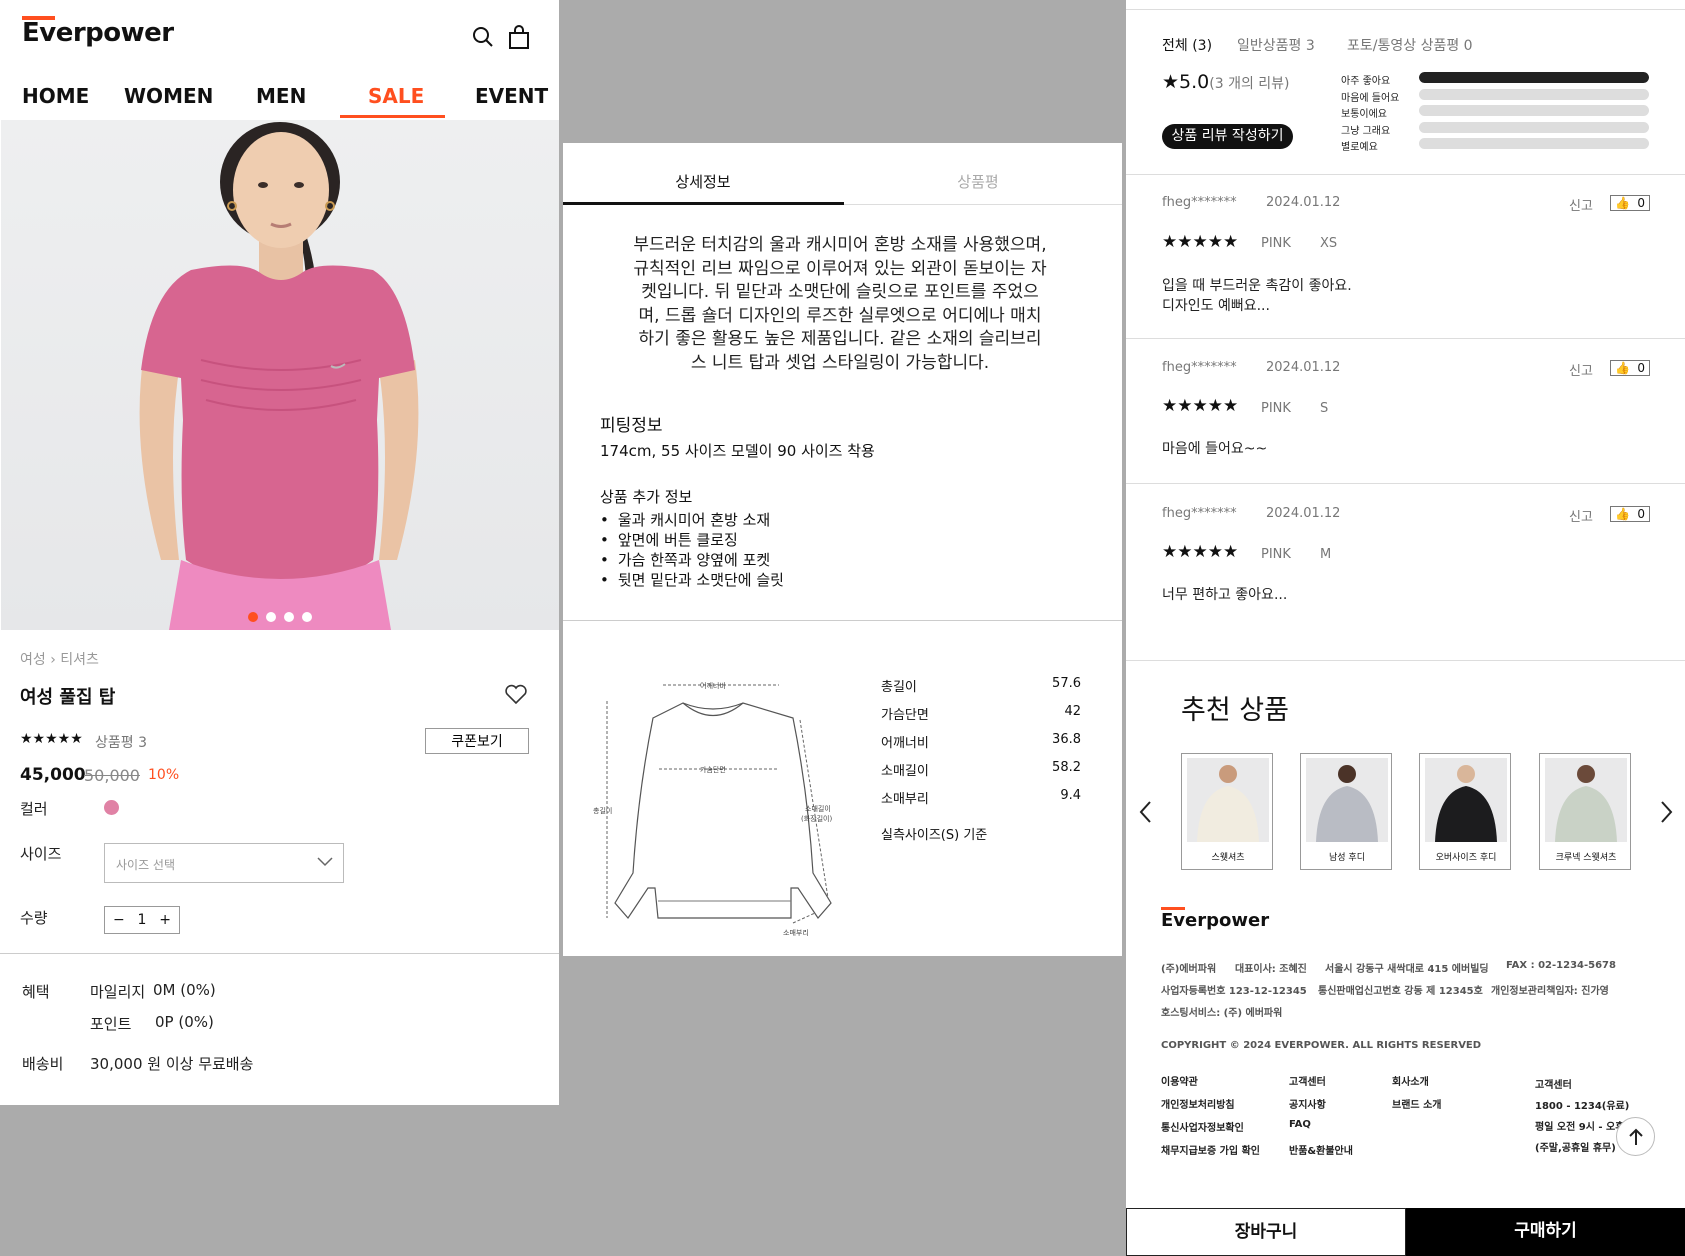  What do you see at coordinates (1266, 1232) in the screenshot?
I see `add-to-cart-button: 장바구니` at bounding box center [1266, 1232].